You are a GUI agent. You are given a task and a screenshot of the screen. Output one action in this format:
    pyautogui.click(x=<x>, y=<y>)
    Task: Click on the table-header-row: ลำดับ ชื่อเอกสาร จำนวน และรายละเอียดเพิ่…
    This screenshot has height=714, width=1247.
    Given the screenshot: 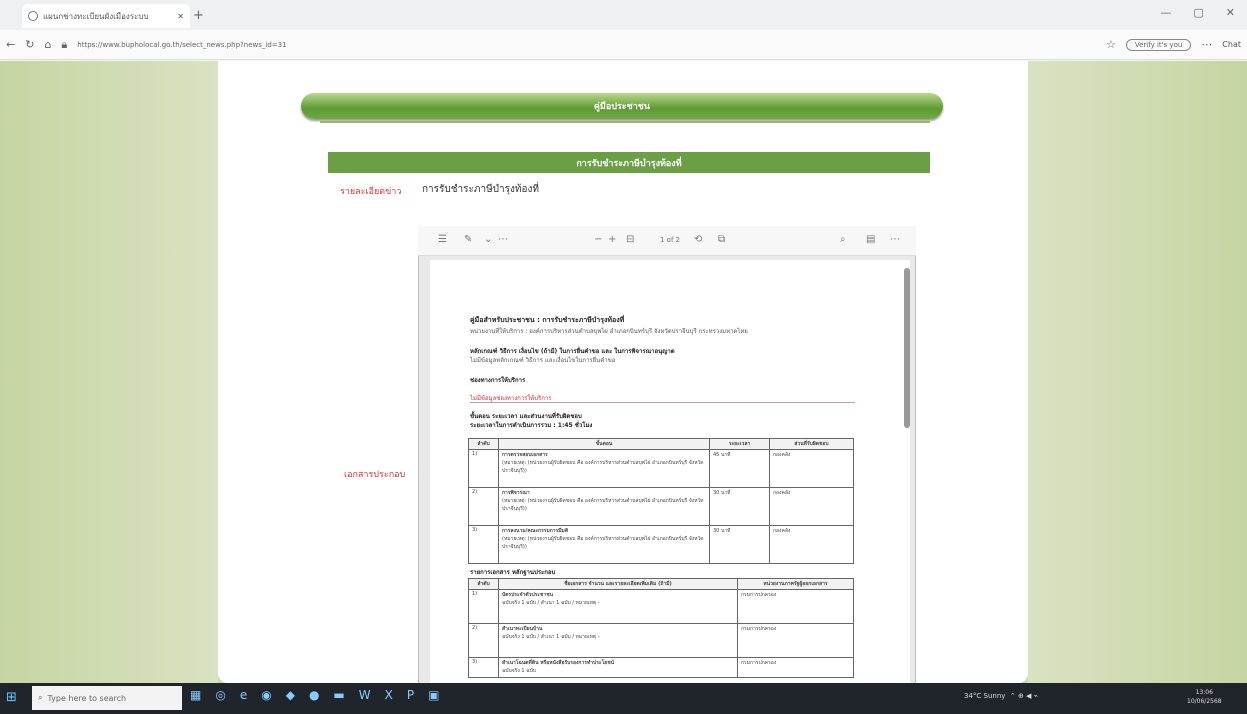 What is the action you would take?
    pyautogui.click(x=661, y=584)
    